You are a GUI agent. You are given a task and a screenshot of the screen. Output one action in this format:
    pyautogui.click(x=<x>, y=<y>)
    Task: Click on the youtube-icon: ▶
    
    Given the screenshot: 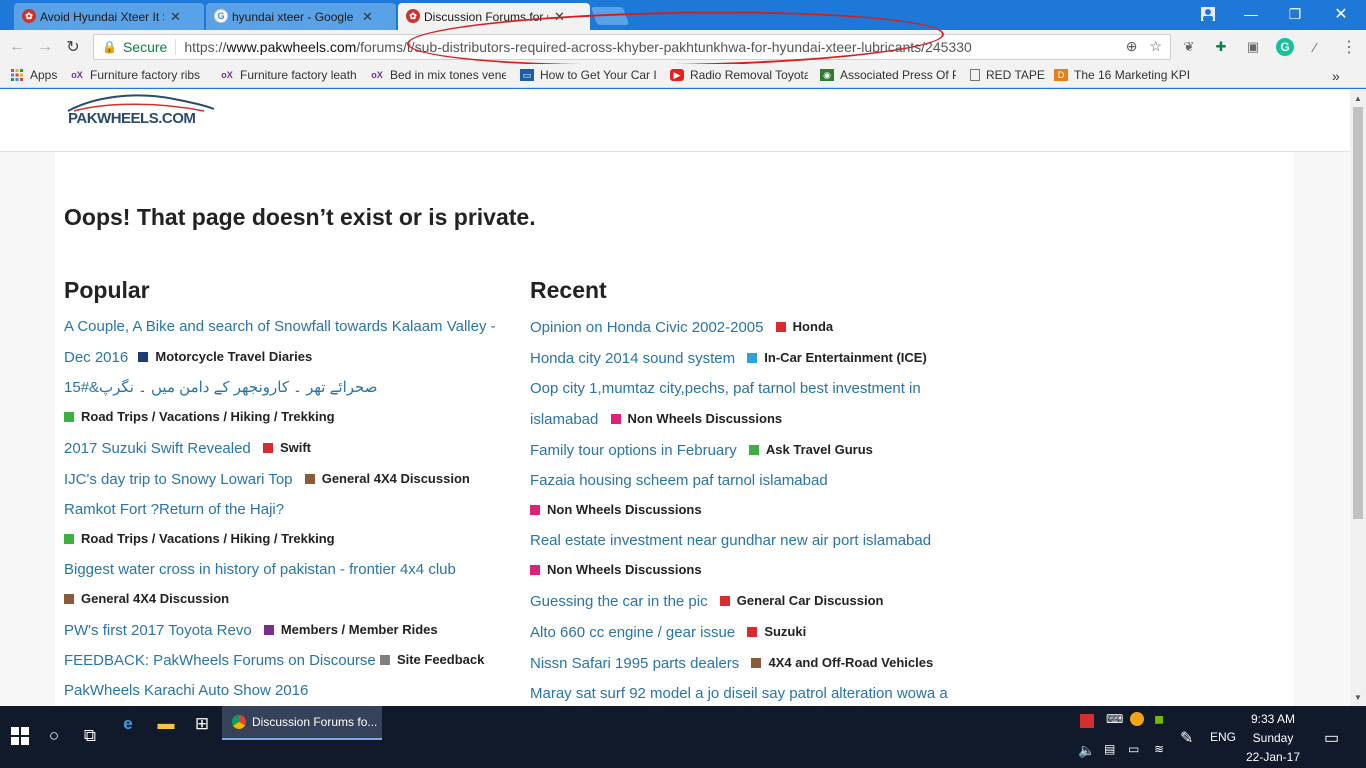 What is the action you would take?
    pyautogui.click(x=677, y=75)
    